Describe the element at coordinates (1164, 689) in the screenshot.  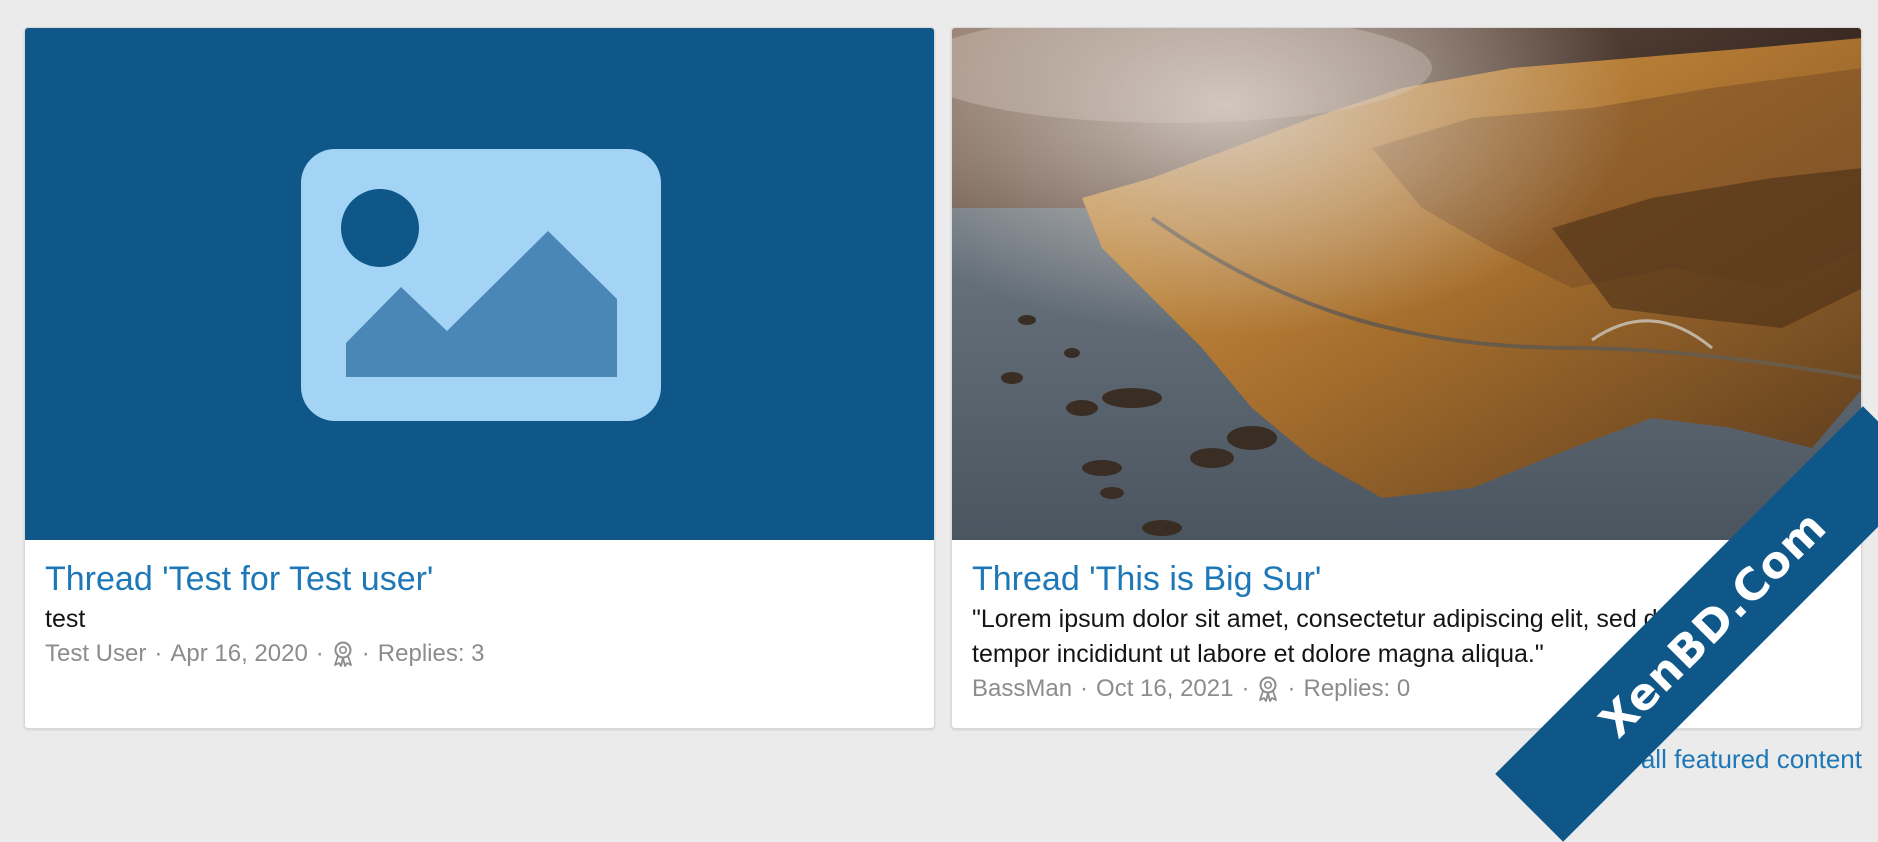
I see `card-date: Oct 16, 2021` at that location.